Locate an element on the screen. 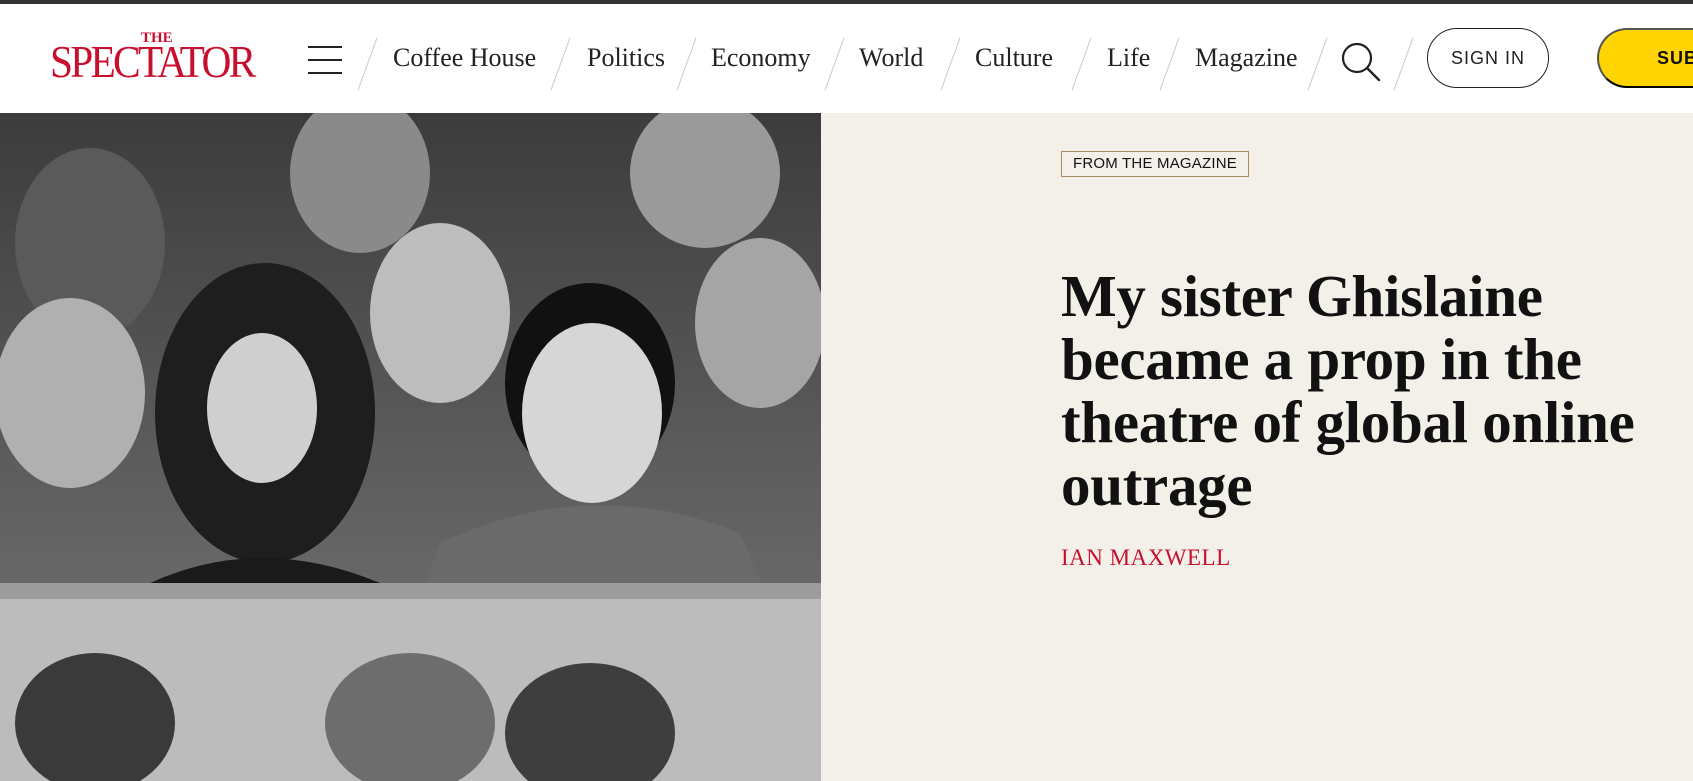 The width and height of the screenshot is (1693, 781). hamburger-icon is located at coordinates (326, 60).